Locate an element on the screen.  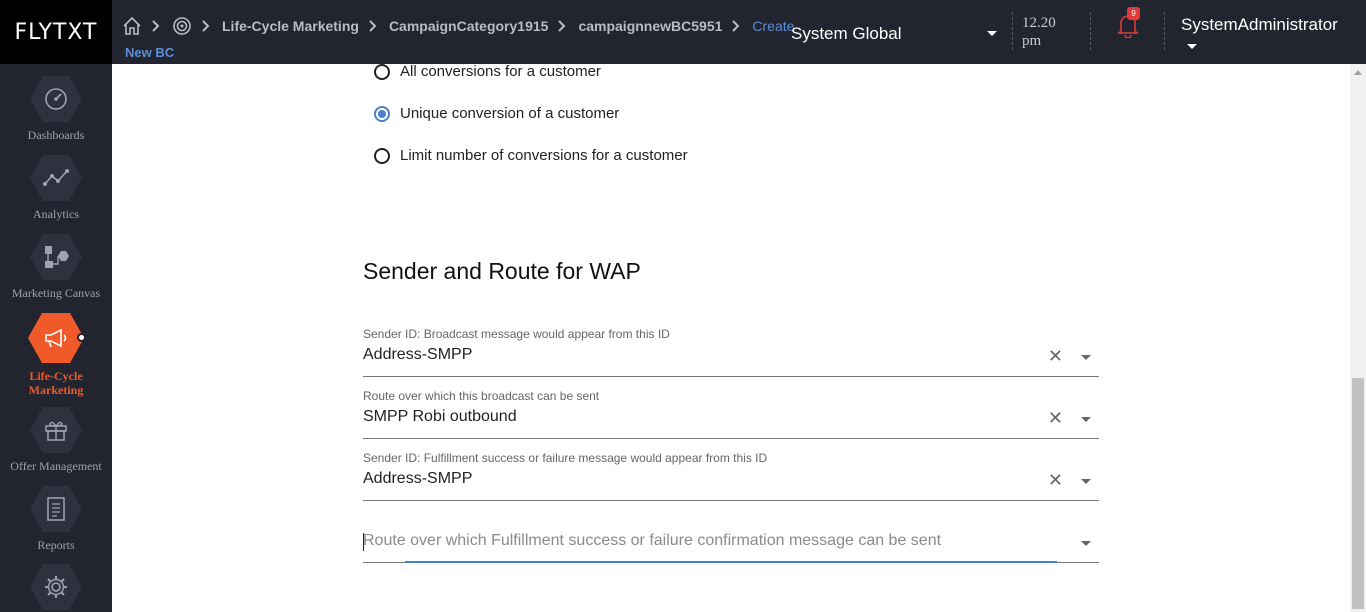
radio-all-conversions: All conversions for a customer is located at coordinates (487, 71).